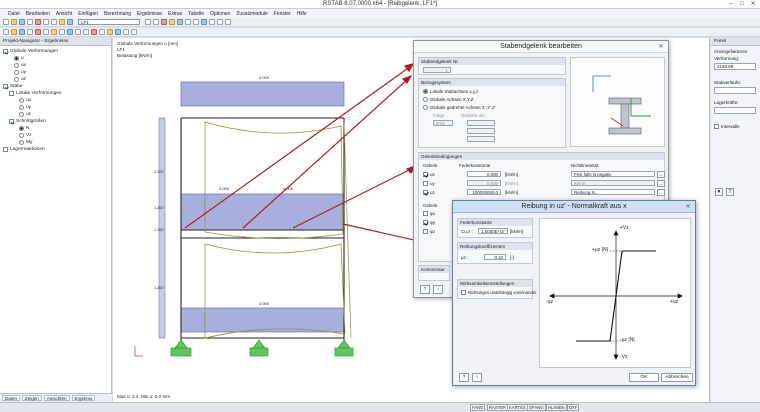 The image size is (760, 412). Describe the element at coordinates (38, 14) in the screenshot. I see `menu-bearbeiten: Bearbeiten` at that location.